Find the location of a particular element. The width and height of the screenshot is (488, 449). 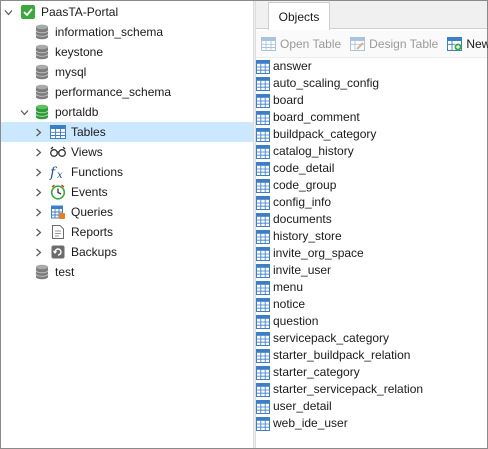

tree-item-queries: Queries is located at coordinates (127, 212).